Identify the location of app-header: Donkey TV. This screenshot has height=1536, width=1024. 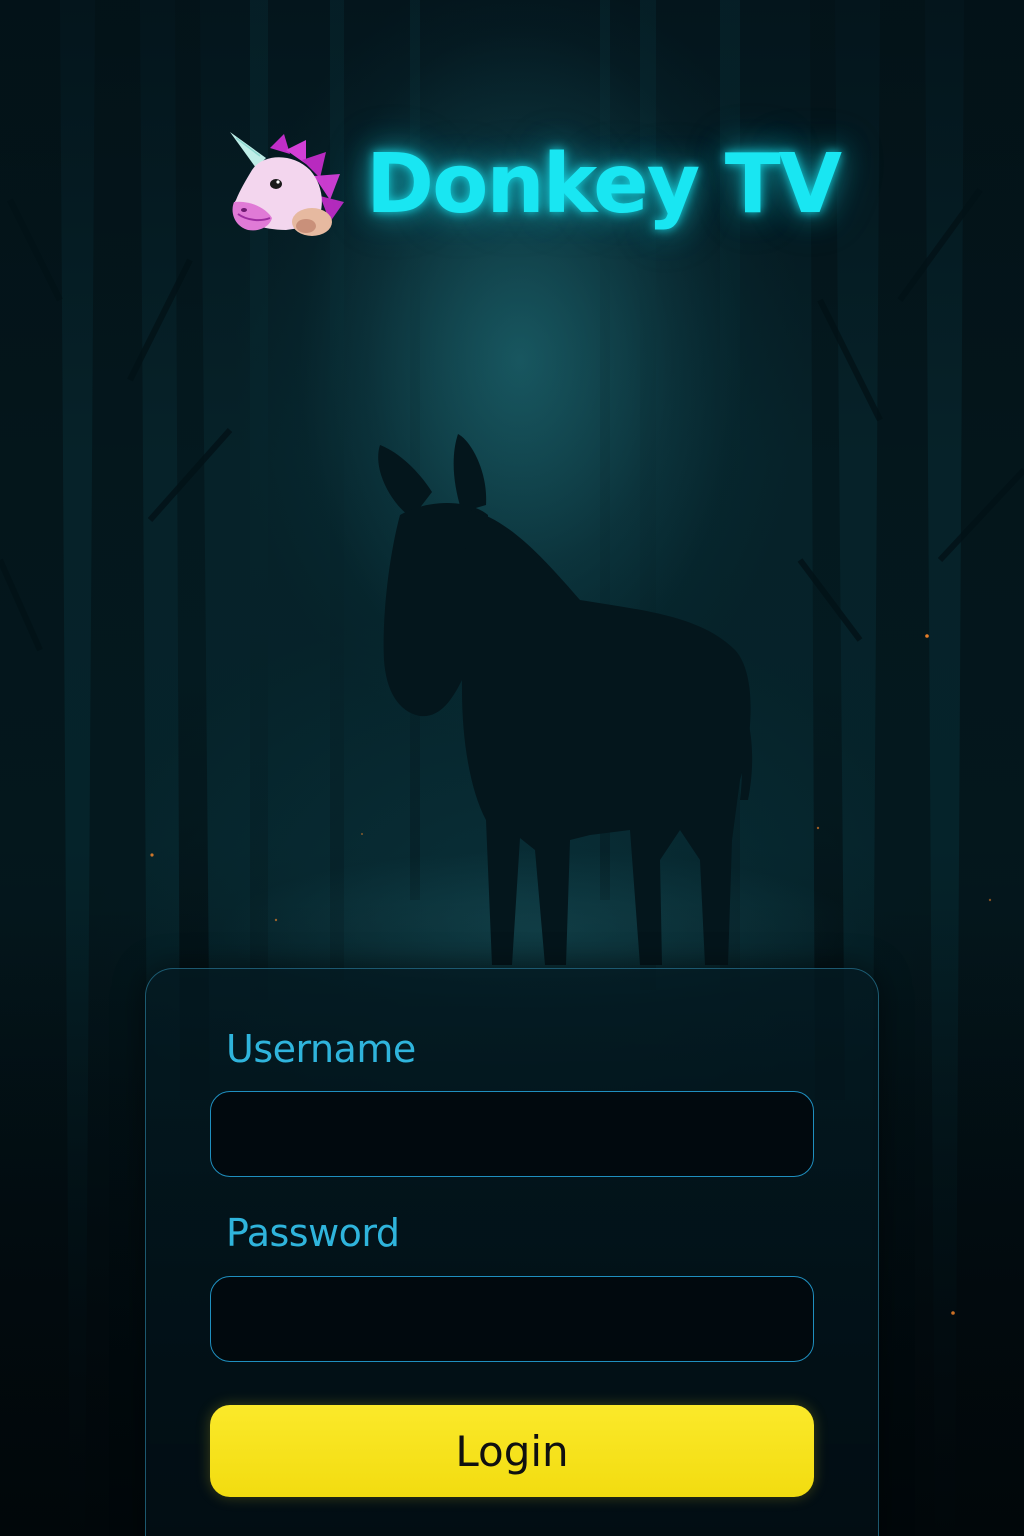
(534, 185).